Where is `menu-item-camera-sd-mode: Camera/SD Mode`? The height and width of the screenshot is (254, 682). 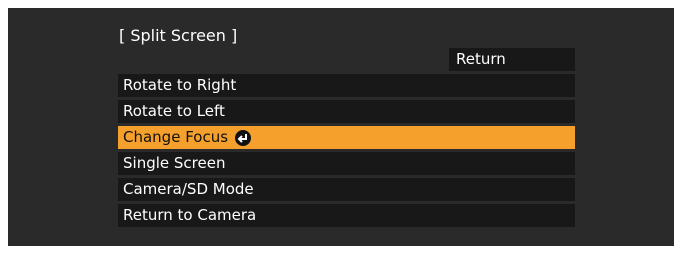
menu-item-camera-sd-mode: Camera/SD Mode is located at coordinates (346, 189).